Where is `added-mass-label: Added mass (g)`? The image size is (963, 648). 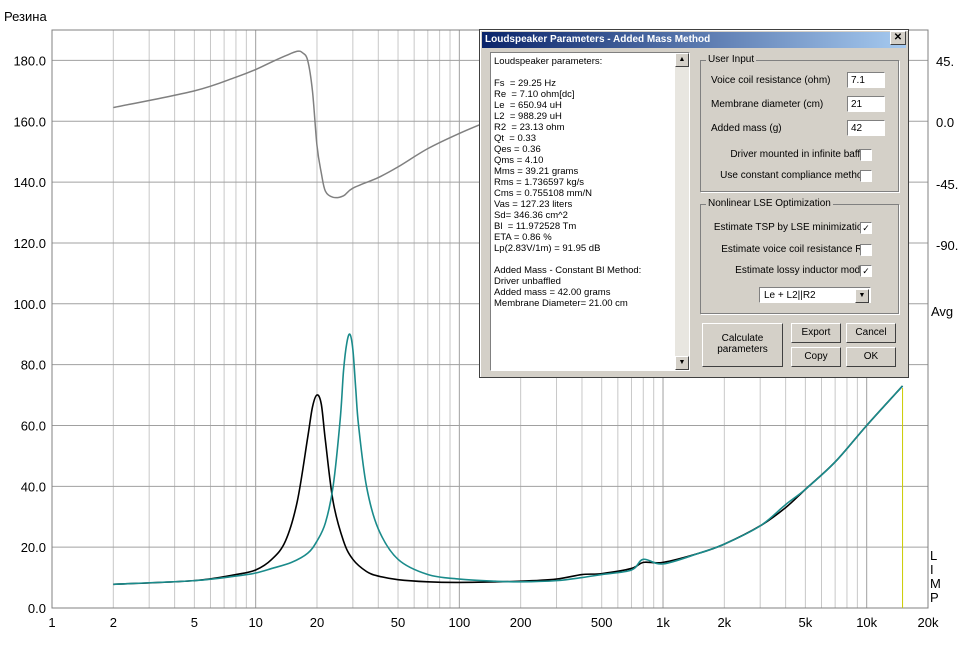
added-mass-label: Added mass (g) is located at coordinates (746, 128).